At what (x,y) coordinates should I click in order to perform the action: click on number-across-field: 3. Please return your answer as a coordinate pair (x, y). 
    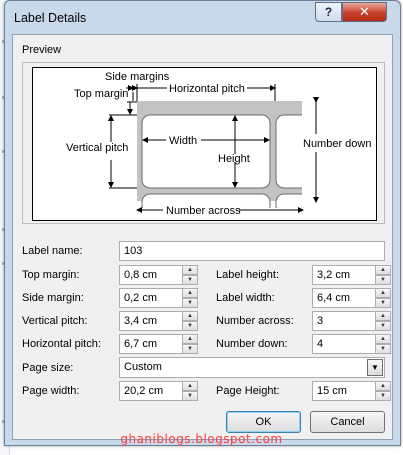
    Looking at the image, I should click on (344, 321).